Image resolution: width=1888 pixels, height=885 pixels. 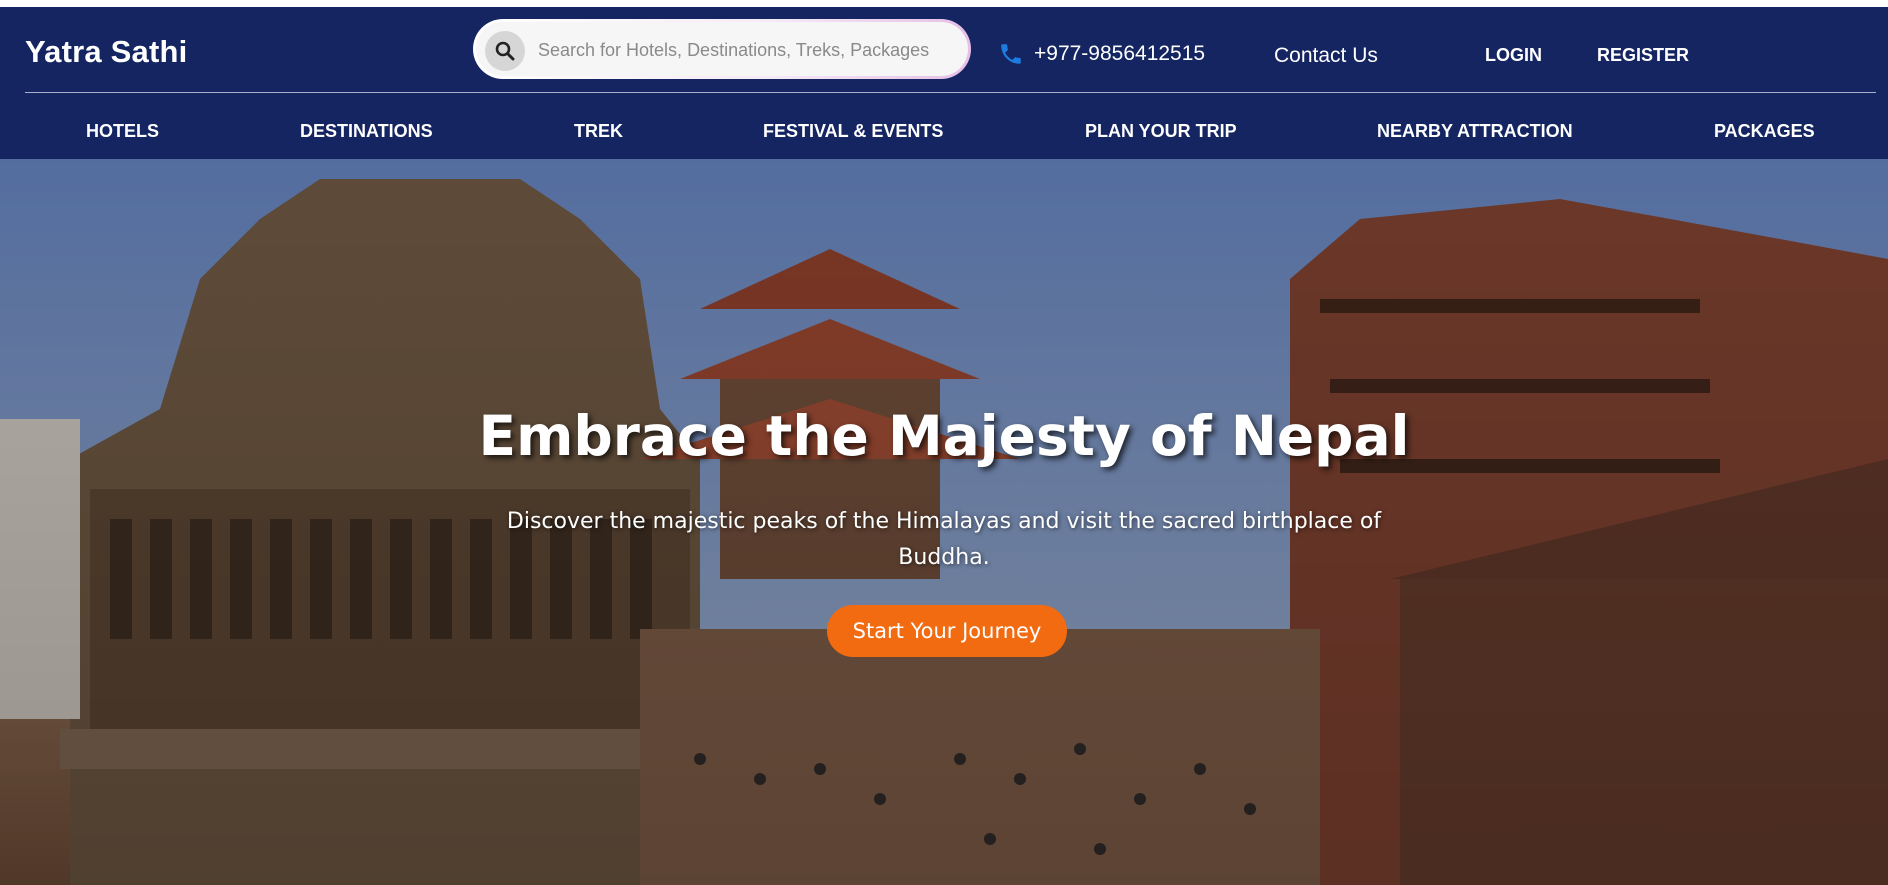 What do you see at coordinates (598, 131) in the screenshot?
I see `nav-item-trek: TREK` at bounding box center [598, 131].